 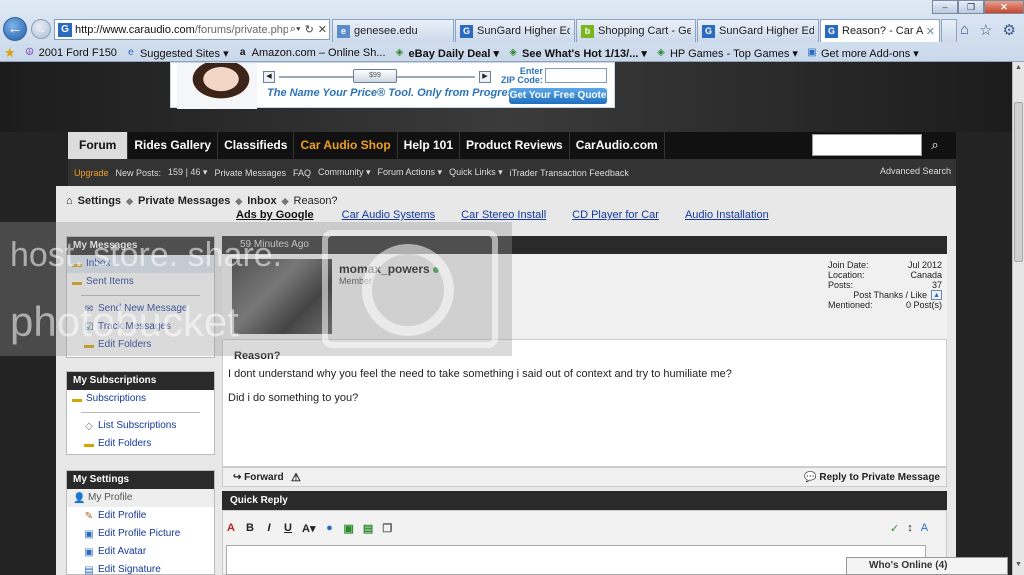 What do you see at coordinates (1018, 318) in the screenshot?
I see `page-scrollbar: ▲ ▼` at bounding box center [1018, 318].